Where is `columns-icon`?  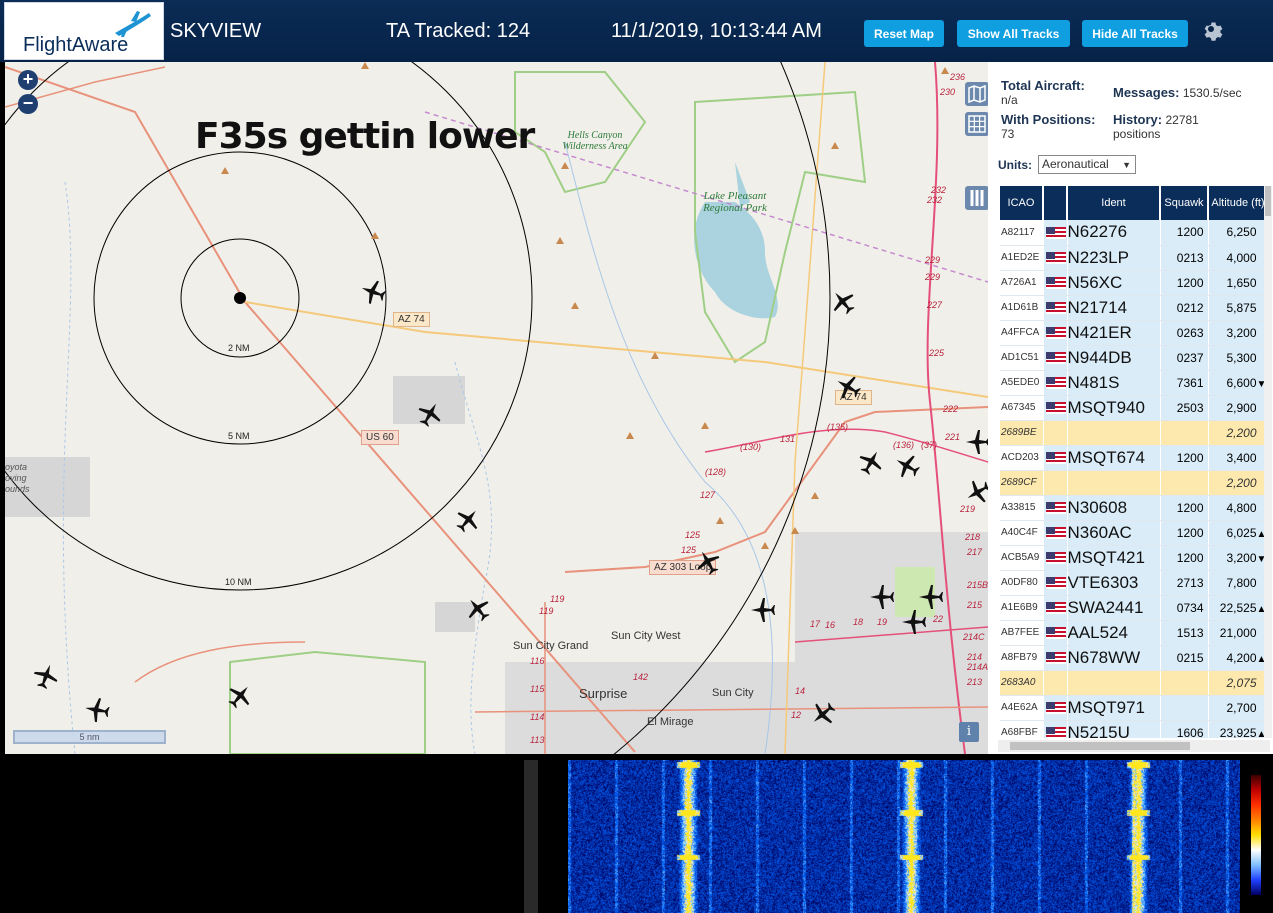 columns-icon is located at coordinates (976, 198).